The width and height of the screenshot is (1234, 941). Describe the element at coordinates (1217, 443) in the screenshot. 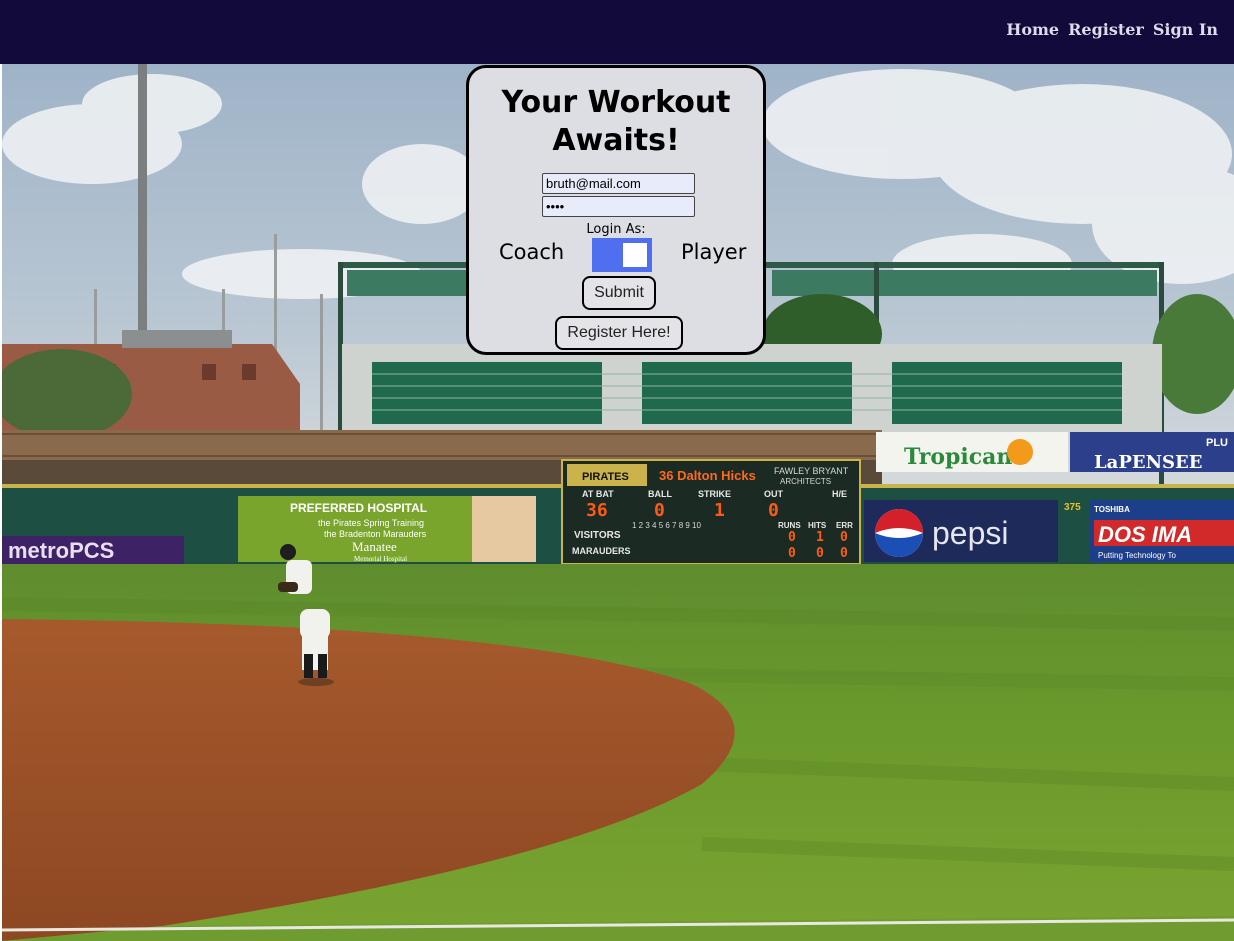

I see `svg-text: PLU` at that location.